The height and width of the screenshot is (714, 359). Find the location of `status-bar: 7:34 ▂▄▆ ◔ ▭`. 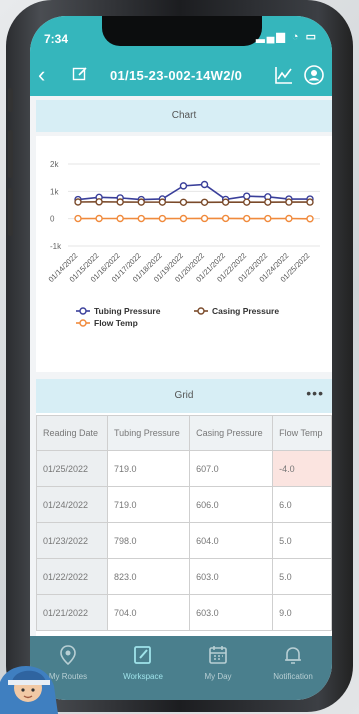

status-bar: 7:34 ▂▄▆ ◔ ▭ is located at coordinates (181, 36).